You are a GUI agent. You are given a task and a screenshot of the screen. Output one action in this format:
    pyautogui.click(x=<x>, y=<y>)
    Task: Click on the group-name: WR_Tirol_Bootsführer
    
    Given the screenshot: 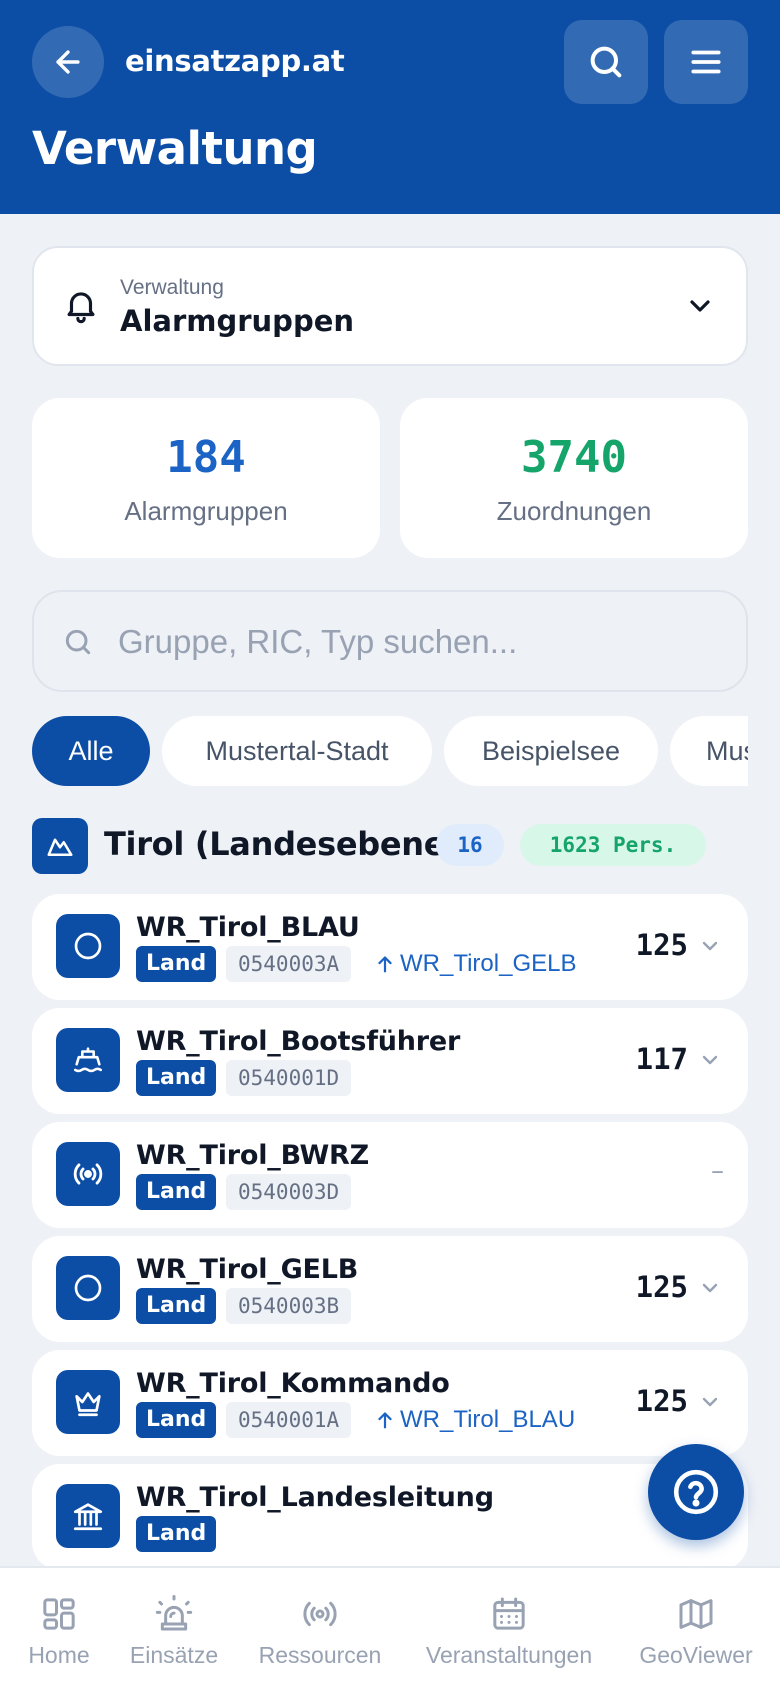 What is the action you would take?
    pyautogui.click(x=298, y=1041)
    